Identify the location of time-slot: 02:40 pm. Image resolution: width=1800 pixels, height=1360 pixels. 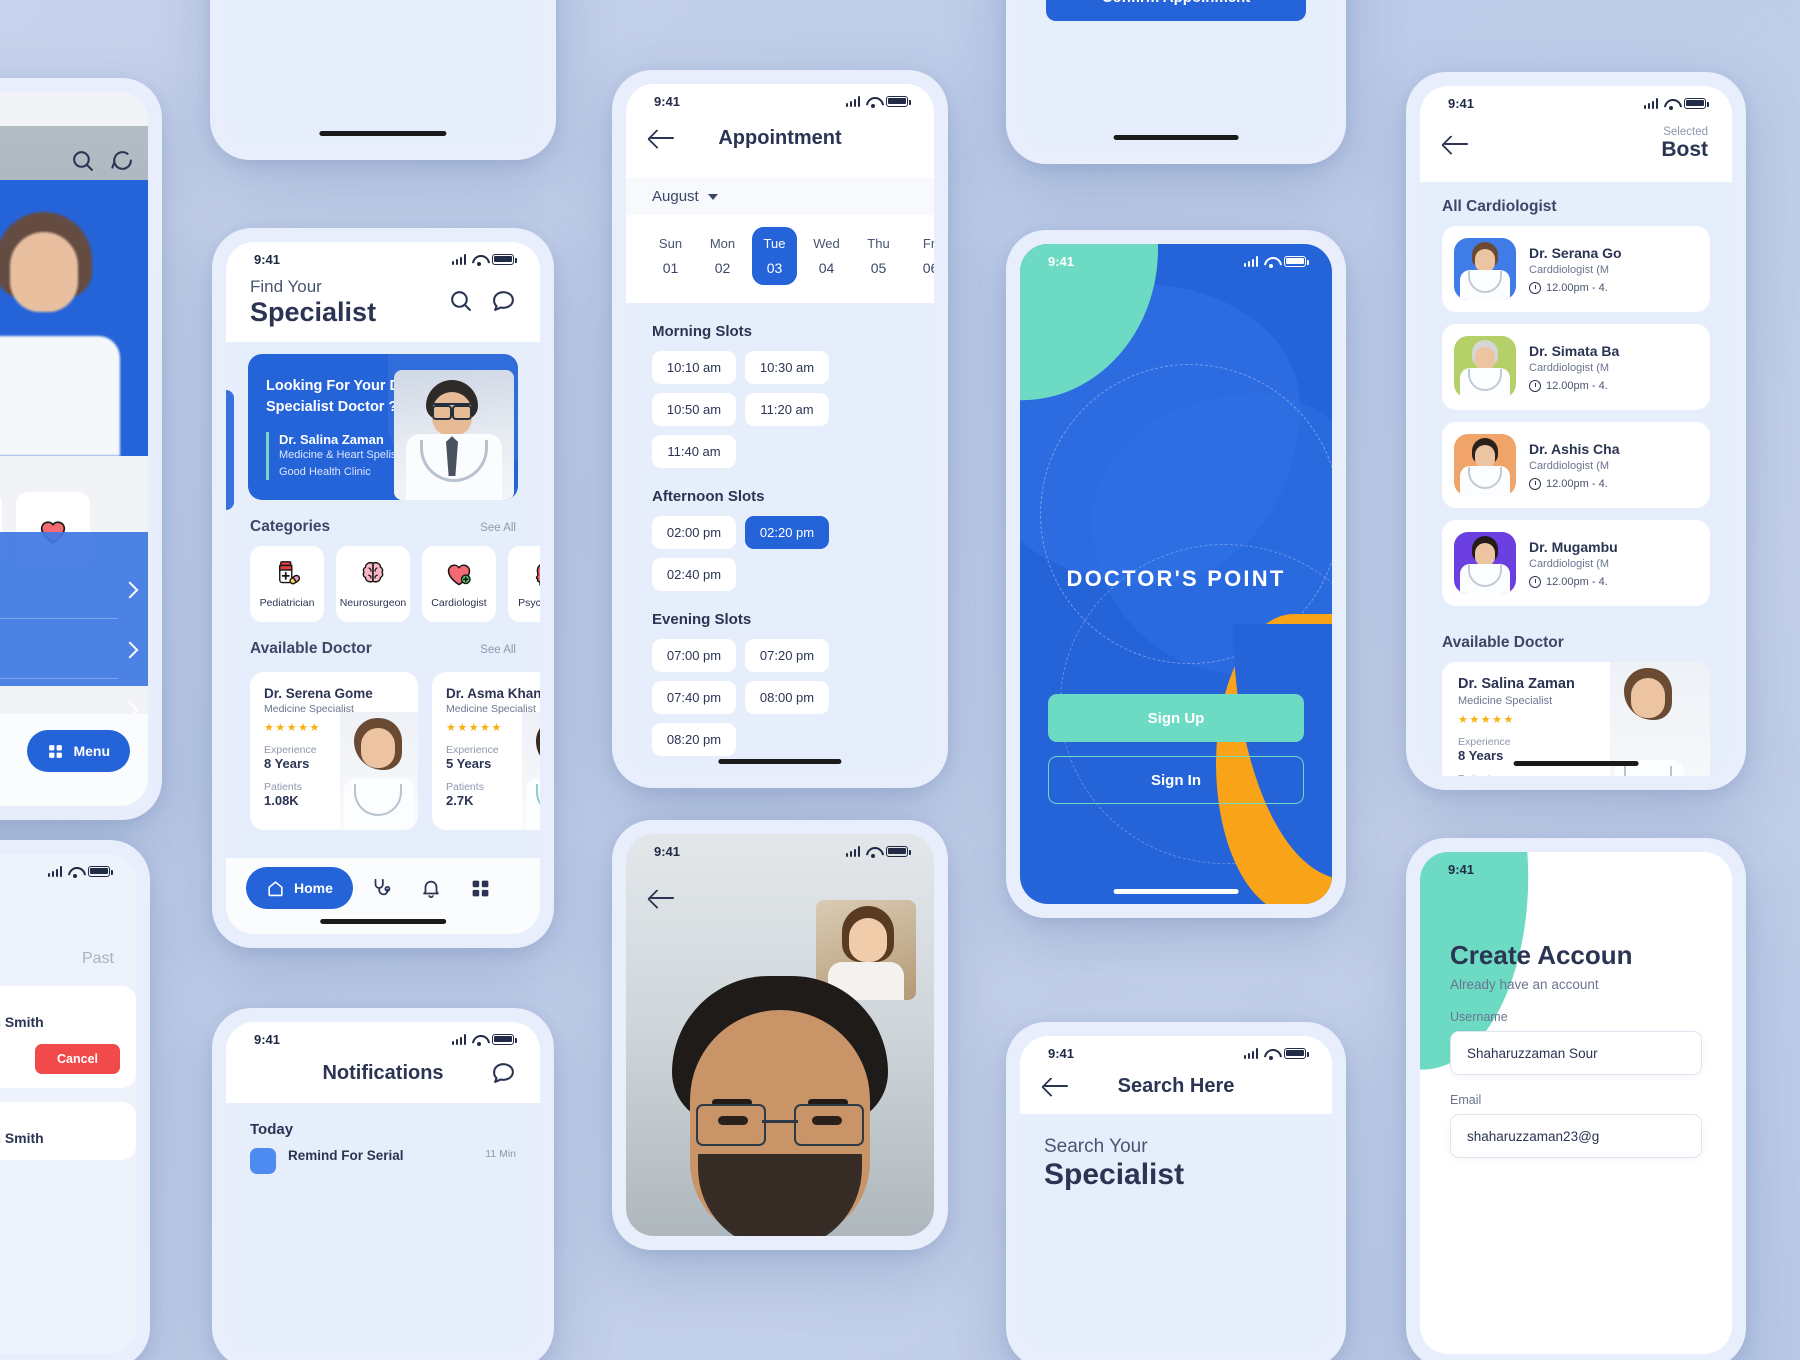
(694, 574).